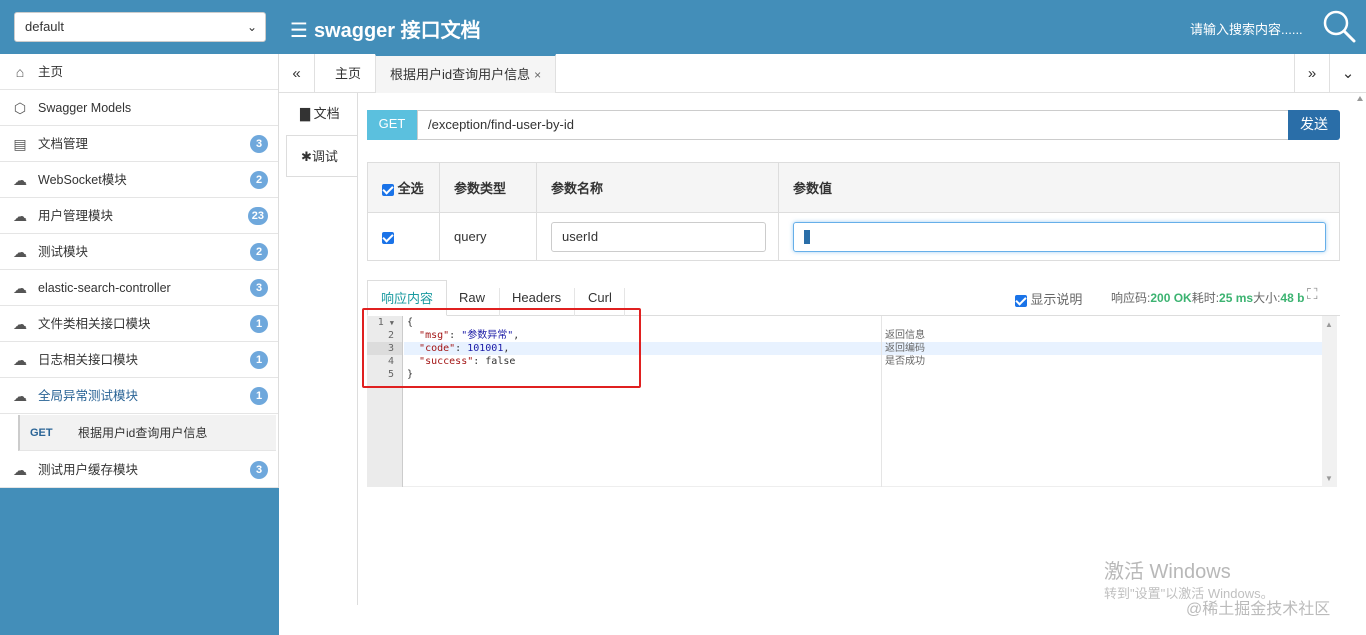 This screenshot has width=1366, height=635. I want to click on page-scrollbar, so click(1360, 364).